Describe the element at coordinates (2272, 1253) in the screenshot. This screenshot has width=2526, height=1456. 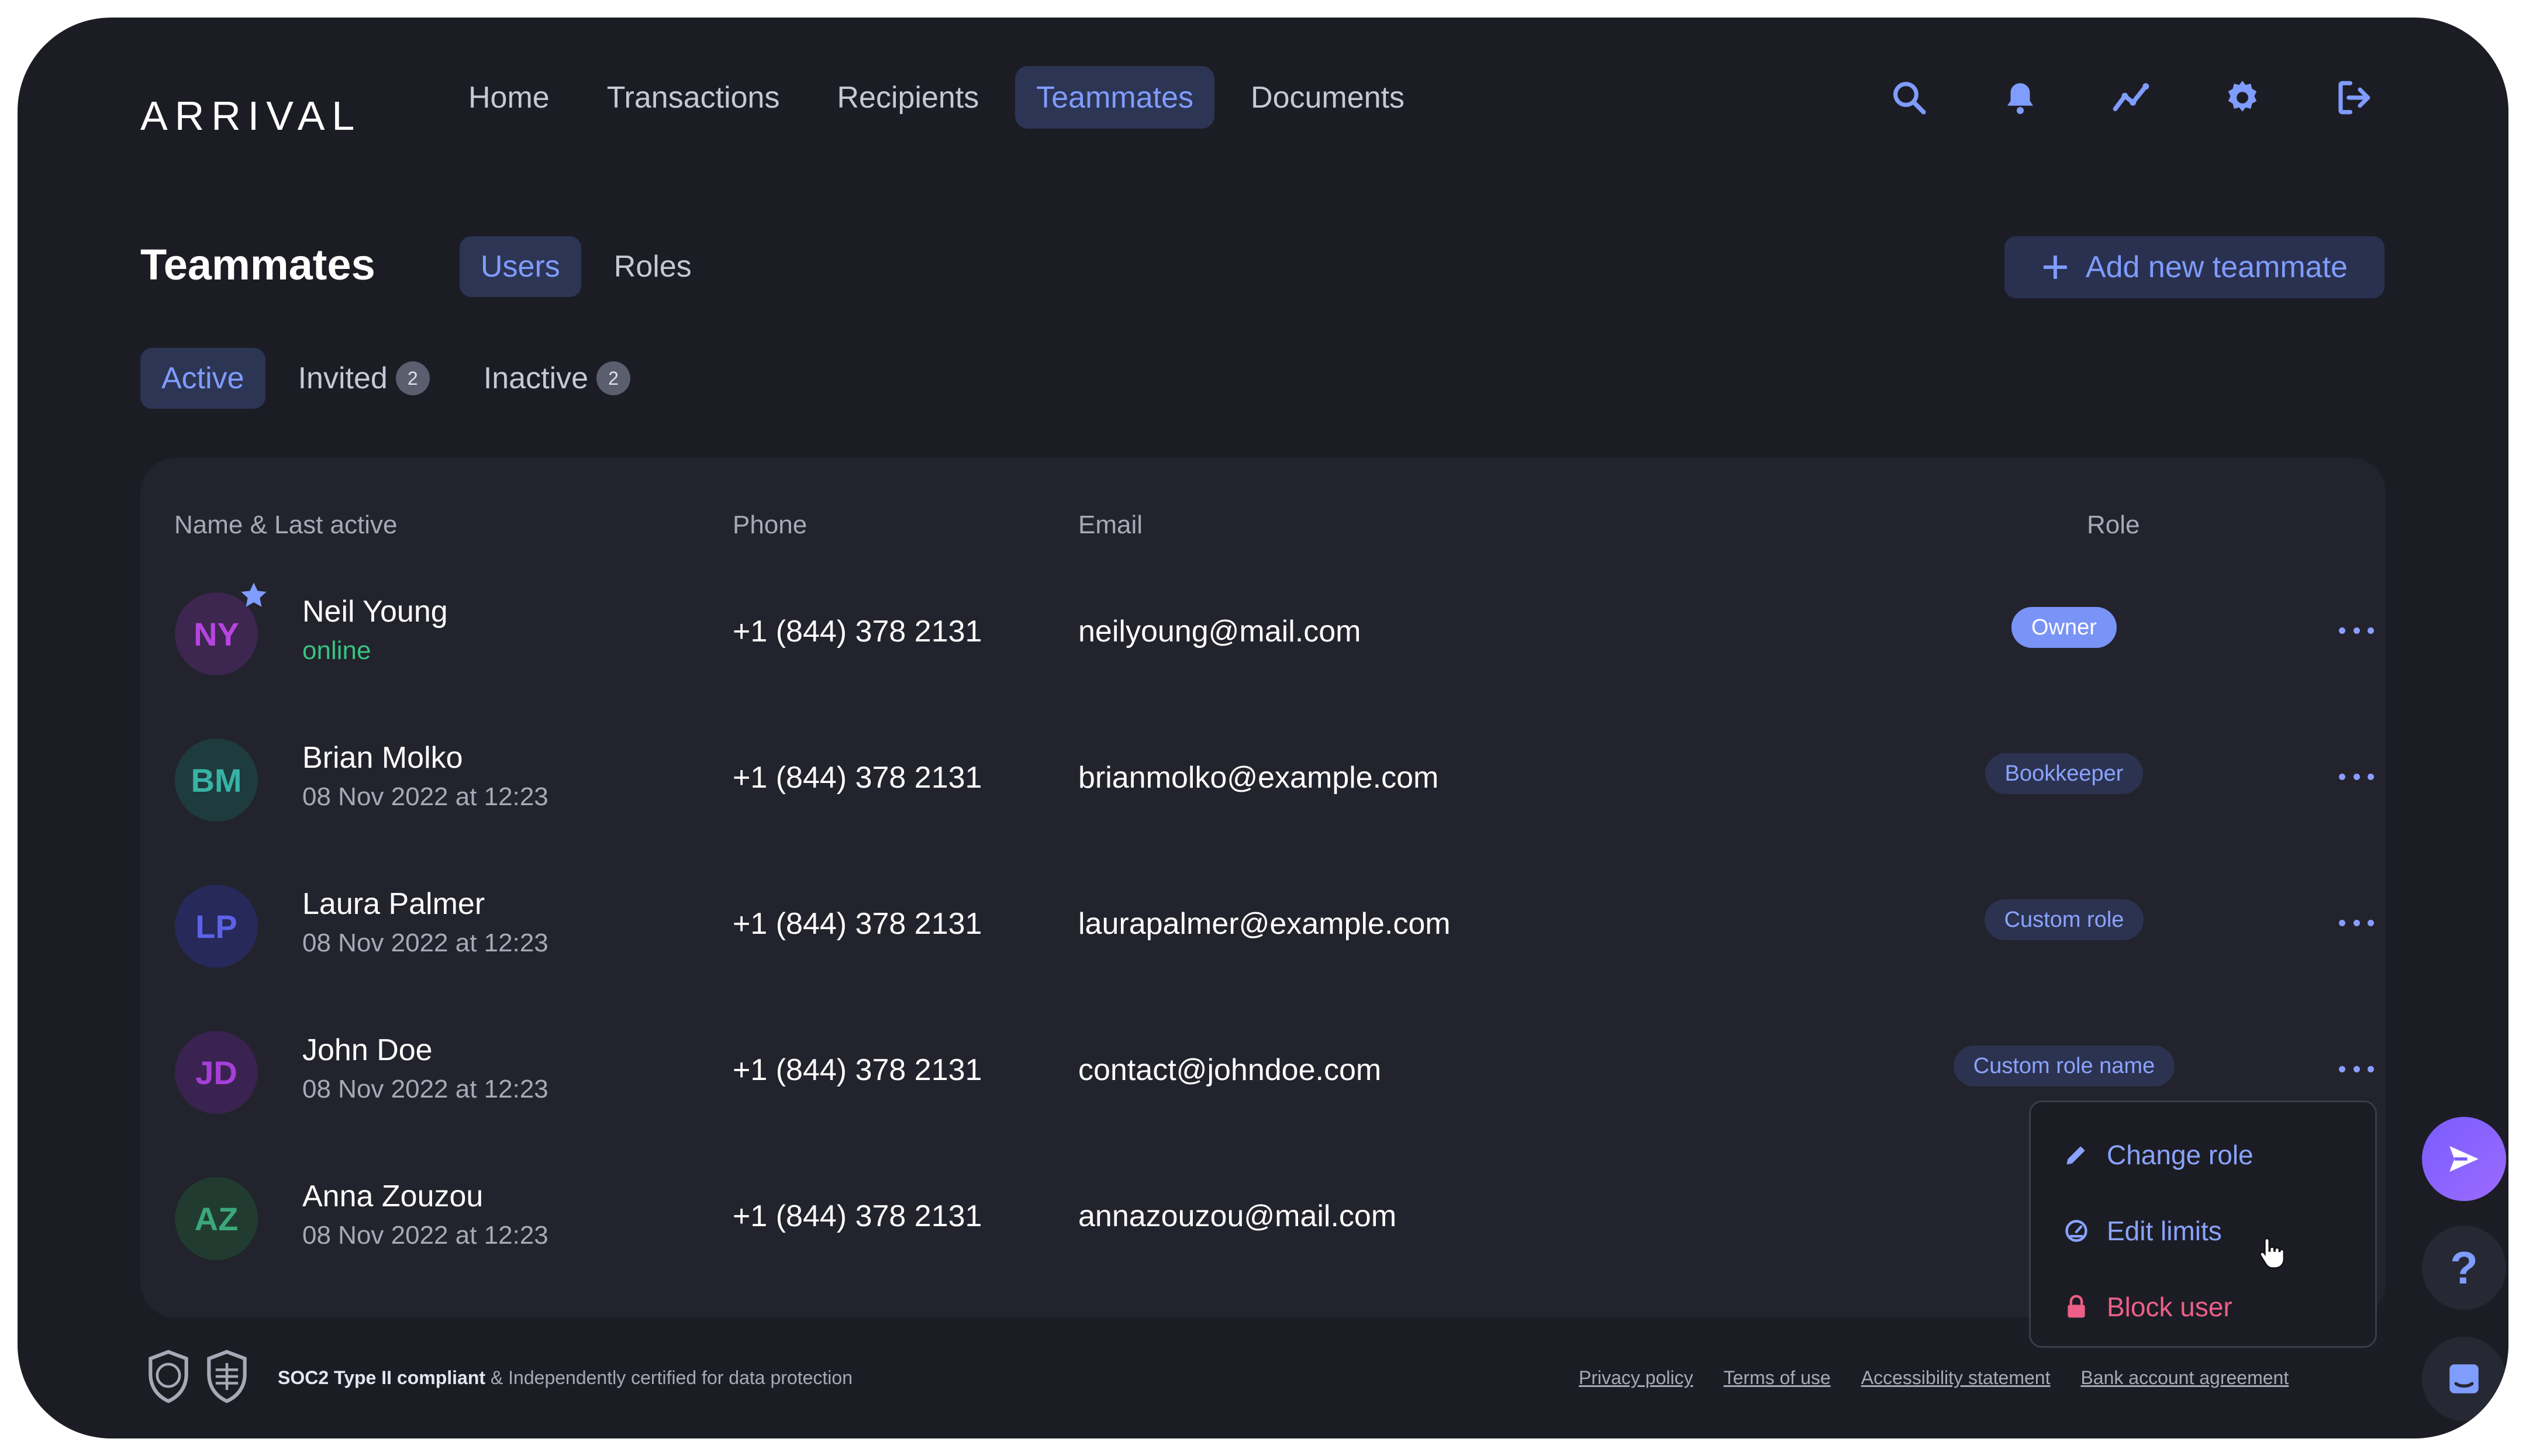
I see `hand-cursor-icon` at that location.